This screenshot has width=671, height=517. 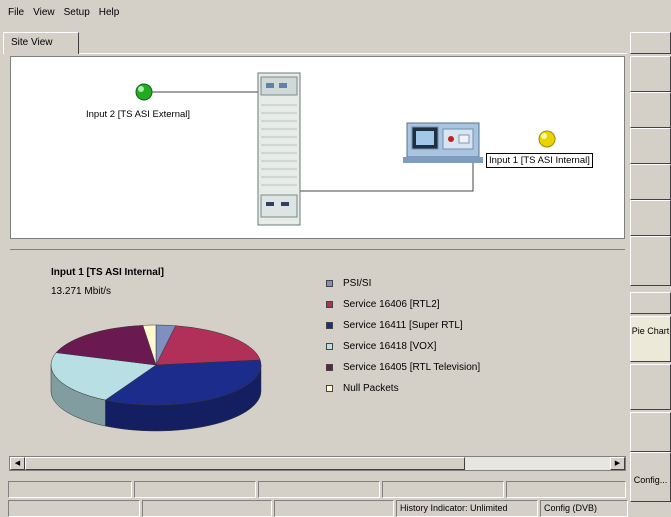 What do you see at coordinates (279, 149) in the screenshot?
I see `rack-device-icon` at bounding box center [279, 149].